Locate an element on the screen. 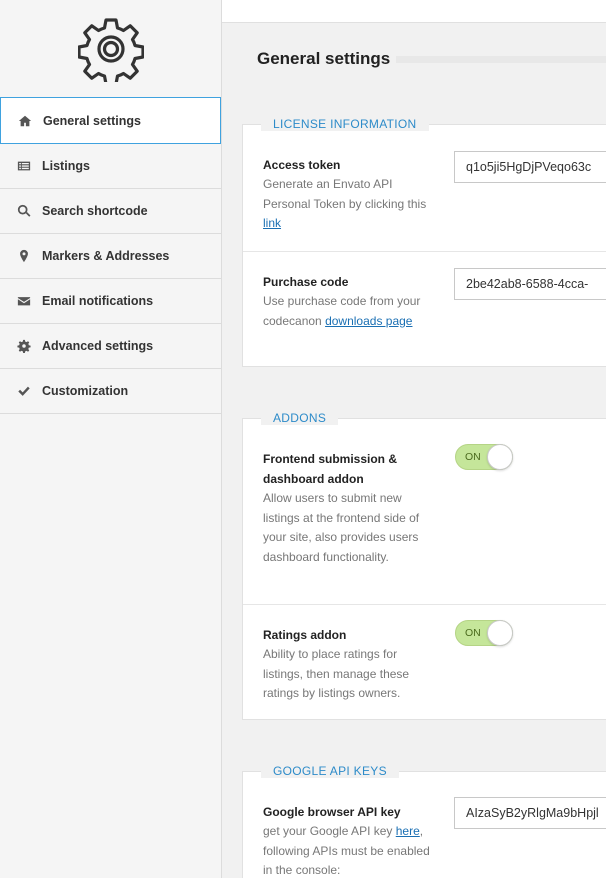 This screenshot has height=878, width=606. access-token-link: link is located at coordinates (272, 223).